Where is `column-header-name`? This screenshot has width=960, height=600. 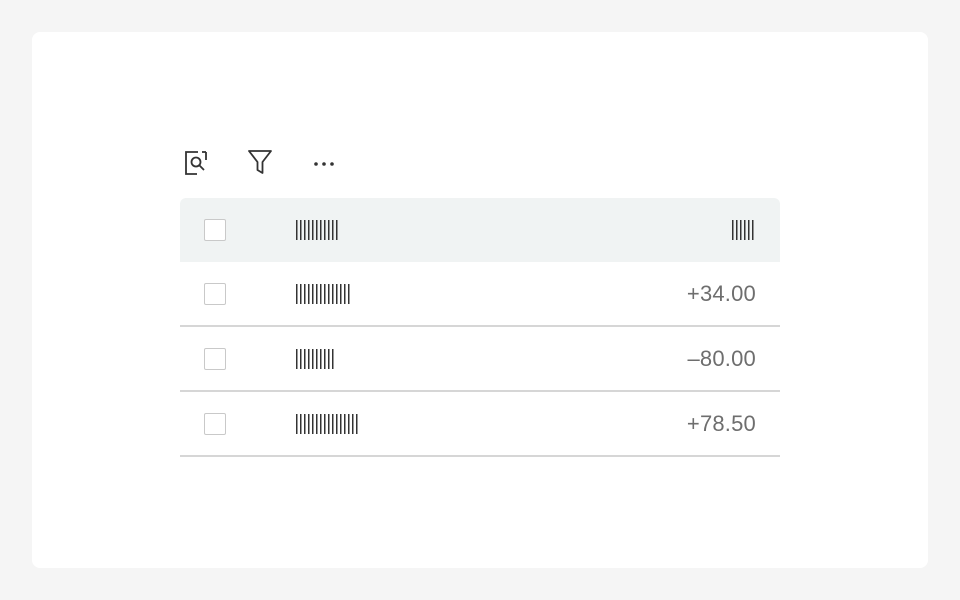 column-header-name is located at coordinates (318, 230).